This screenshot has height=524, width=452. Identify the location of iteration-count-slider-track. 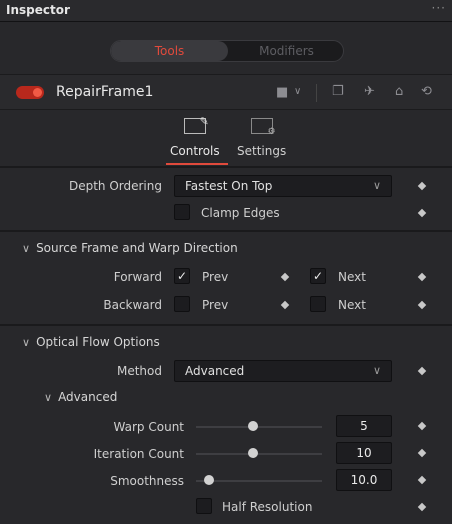
(259, 454).